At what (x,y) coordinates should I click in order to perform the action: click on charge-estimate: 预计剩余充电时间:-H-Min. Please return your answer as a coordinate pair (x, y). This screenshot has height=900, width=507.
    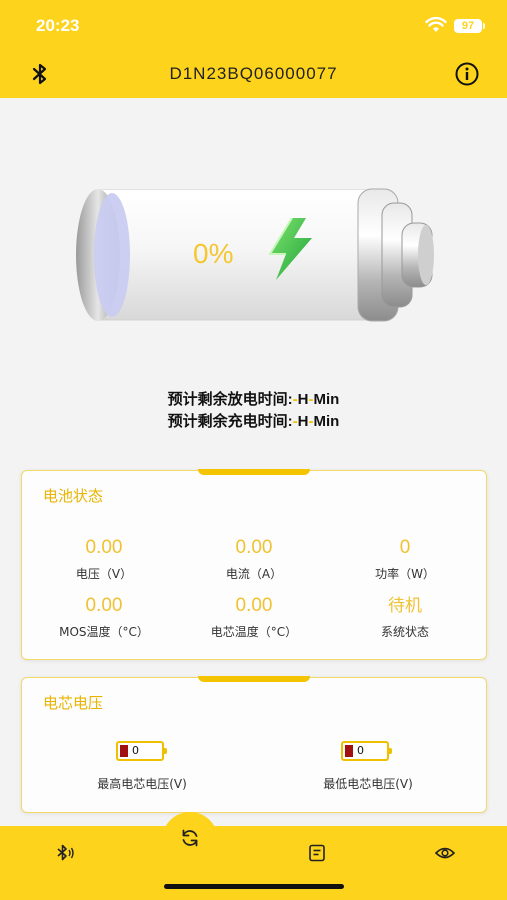
    Looking at the image, I should click on (253, 421).